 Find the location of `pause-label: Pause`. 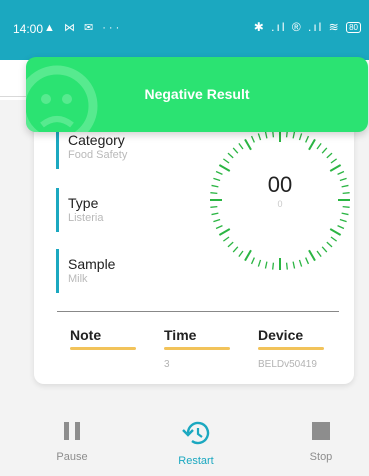

pause-label: Pause is located at coordinates (72, 457).